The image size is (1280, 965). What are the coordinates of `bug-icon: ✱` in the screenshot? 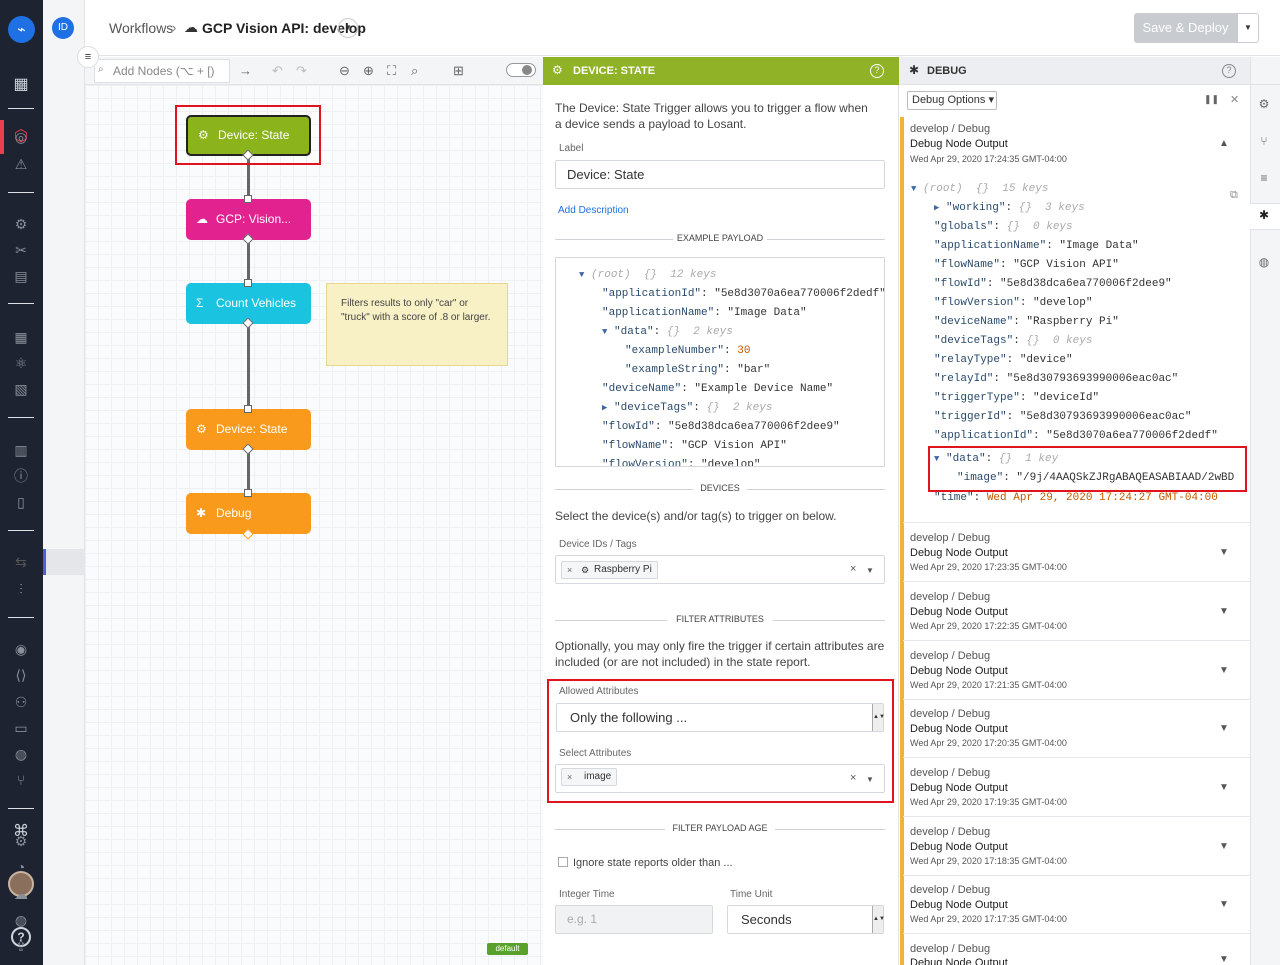 It's located at (1264, 215).